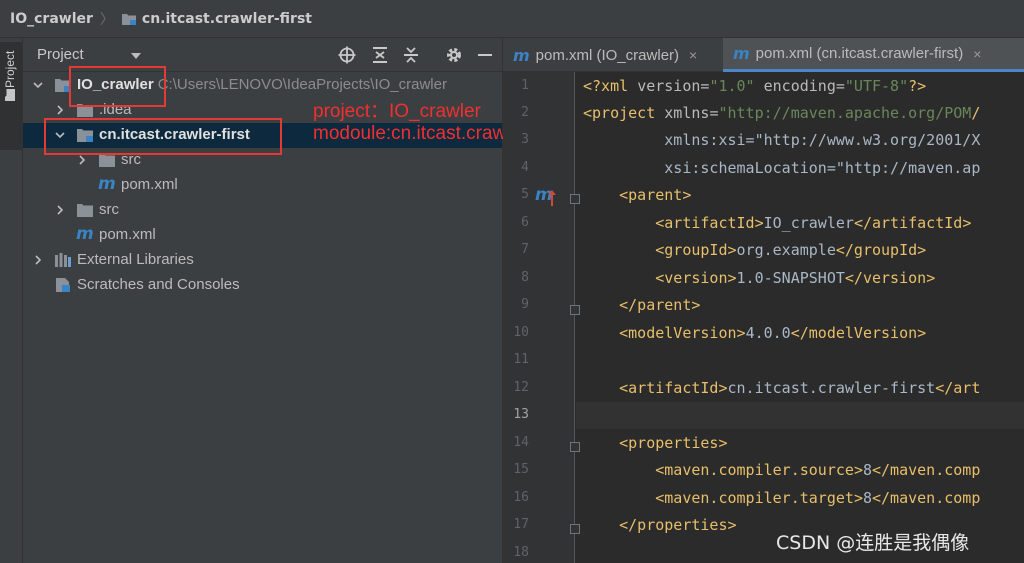 This screenshot has height=563, width=1024. What do you see at coordinates (51, 19) in the screenshot?
I see `breadcrumb-project: IO_crawler` at bounding box center [51, 19].